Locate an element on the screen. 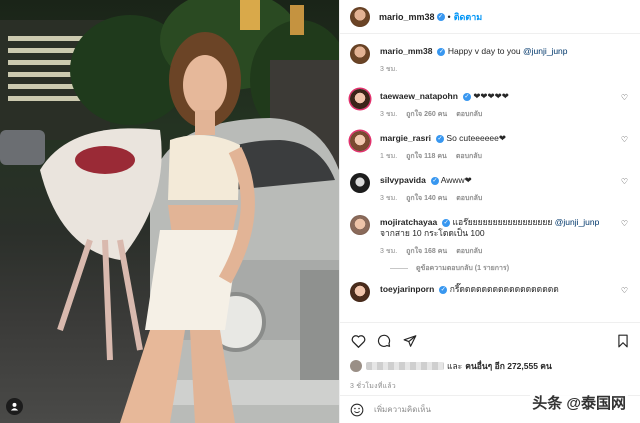 This screenshot has height=423, width=640. share-icon is located at coordinates (410, 341).